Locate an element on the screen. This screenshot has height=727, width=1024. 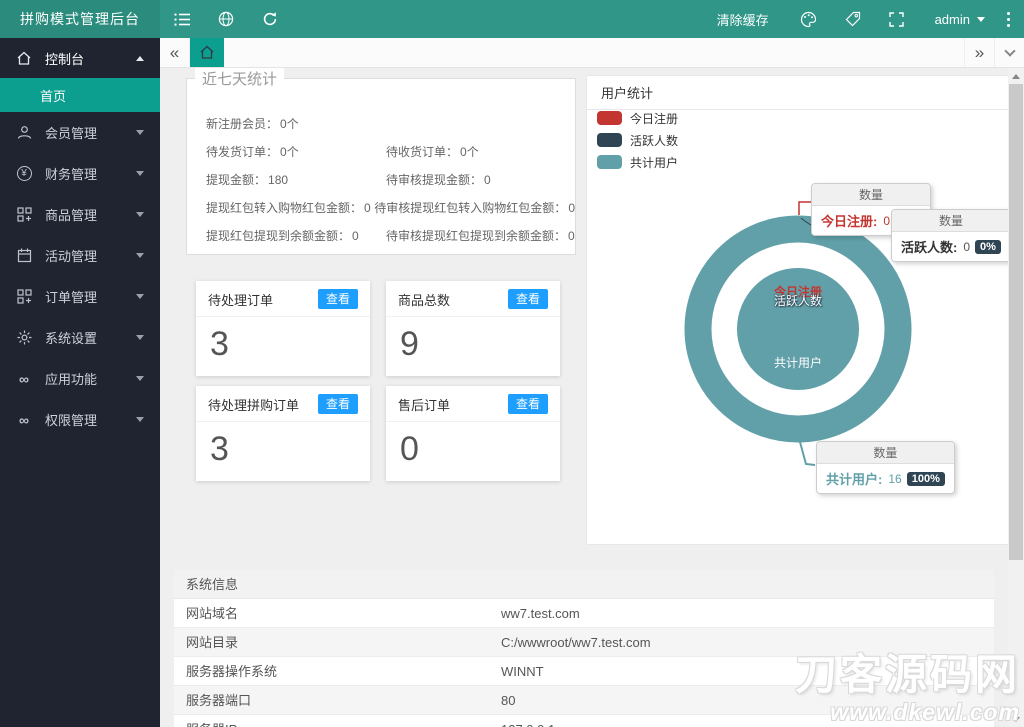
vertical-scrollbar is located at coordinates (1016, 397).